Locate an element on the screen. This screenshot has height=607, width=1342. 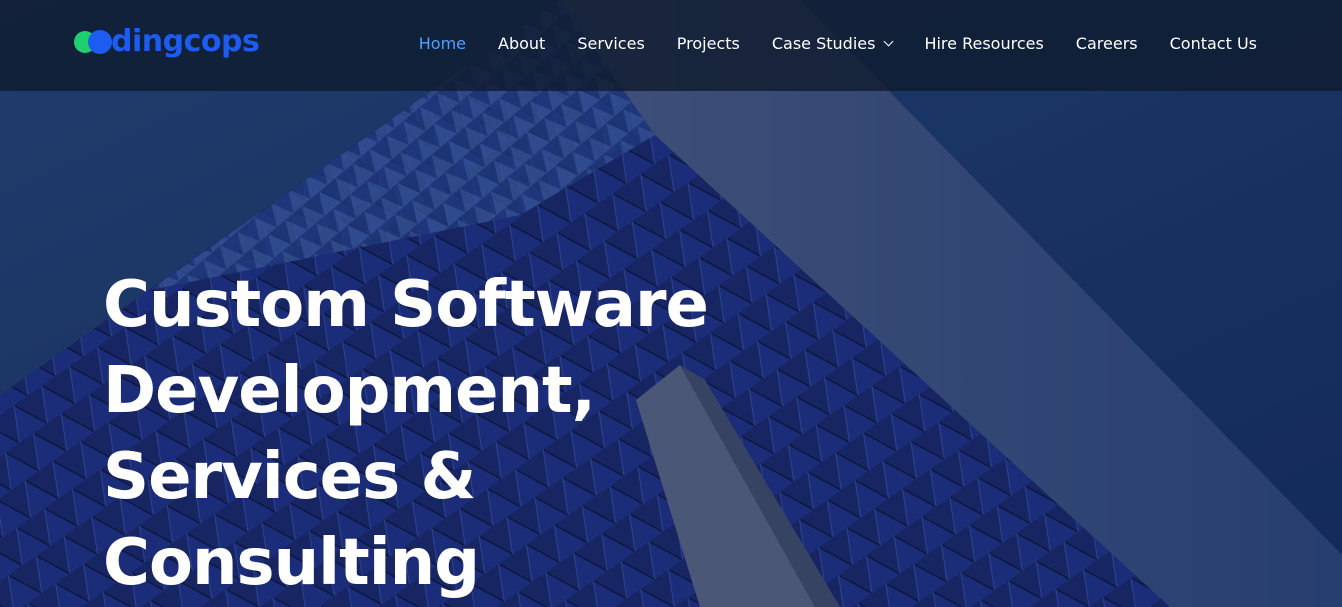
hero-headline-line: Development, is located at coordinates (349, 391).